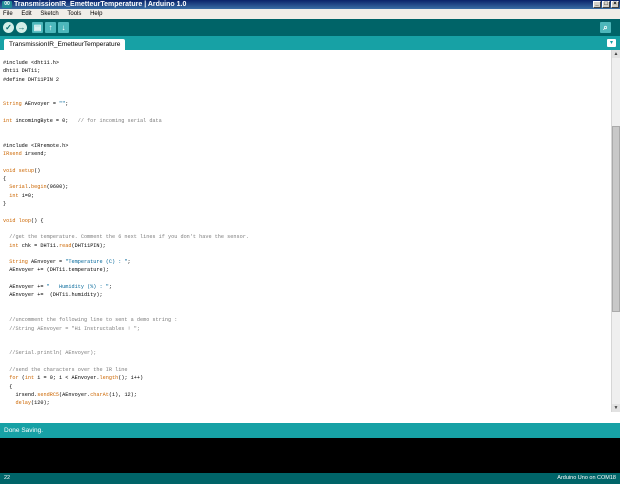 The width and height of the screenshot is (620, 484). I want to click on code-line: #include <IRremote.h>, so click(35, 146).